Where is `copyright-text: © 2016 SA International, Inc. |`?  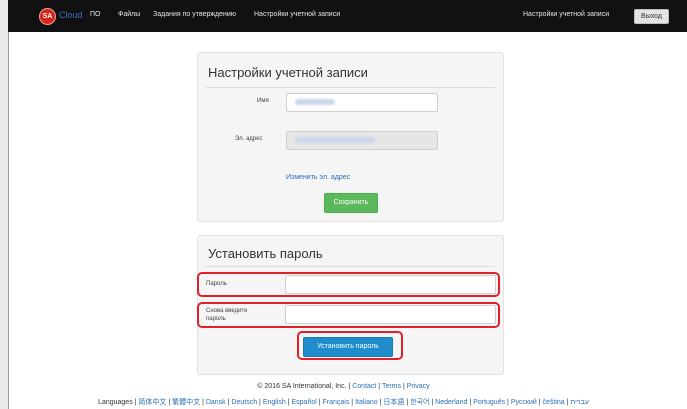
copyright-text: © 2016 SA International, Inc. | is located at coordinates (305, 386).